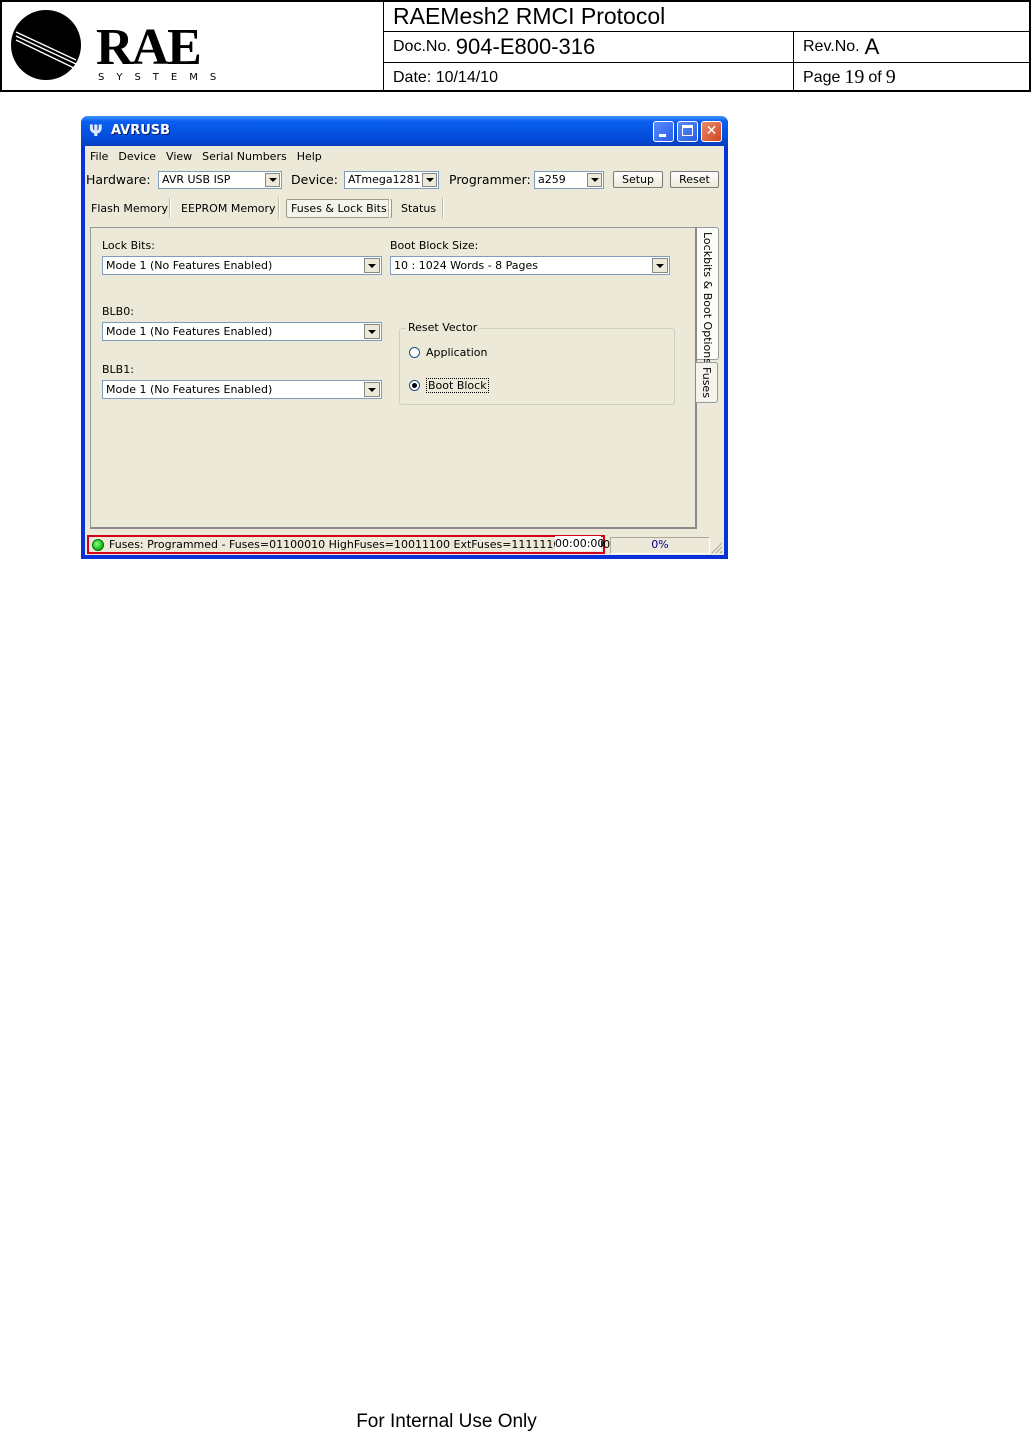 This screenshot has height=1433, width=1031. Describe the element at coordinates (529, 16) in the screenshot. I see `document-title: RAEMesh2 RMCI Protocol` at that location.